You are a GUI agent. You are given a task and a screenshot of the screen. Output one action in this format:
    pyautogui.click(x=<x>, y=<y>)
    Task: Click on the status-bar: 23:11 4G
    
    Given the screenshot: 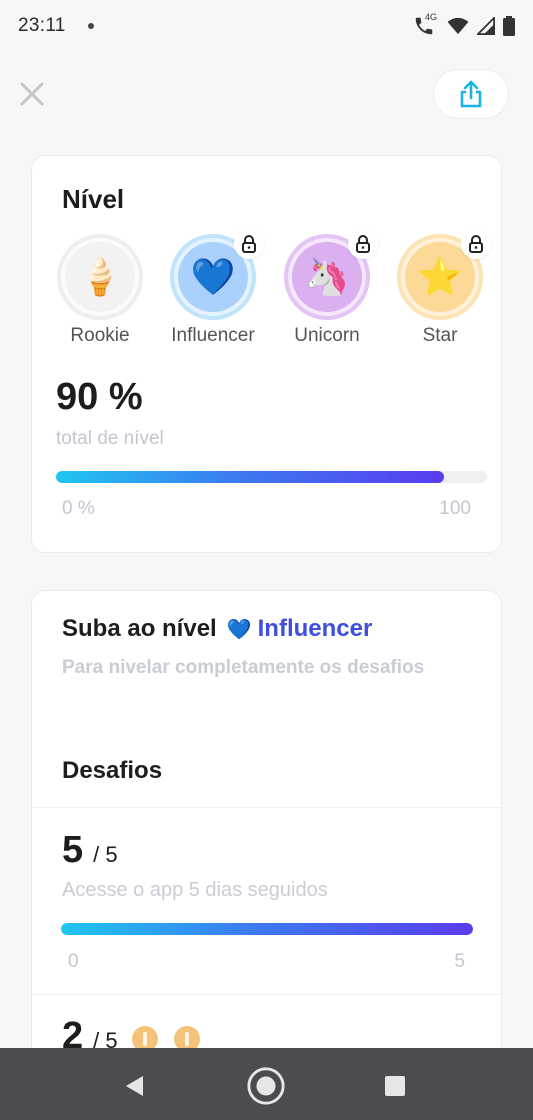 What is the action you would take?
    pyautogui.click(x=266, y=26)
    